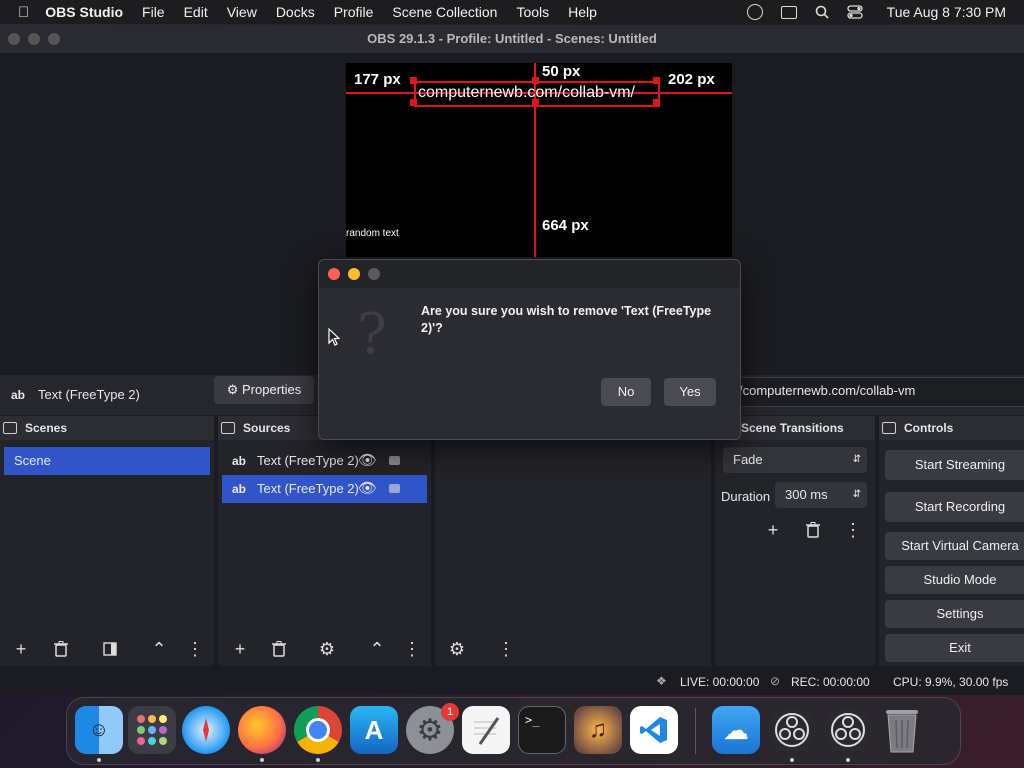 Image resolution: width=1024 pixels, height=768 pixels. What do you see at coordinates (902, 730) in the screenshot?
I see `trash-icon` at bounding box center [902, 730].